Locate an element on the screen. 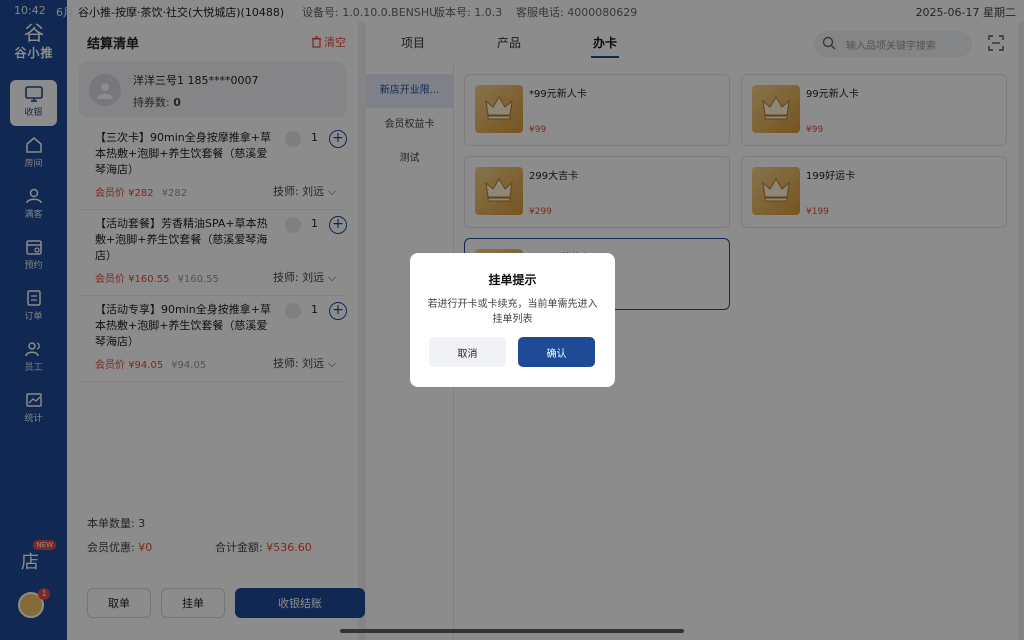 This screenshot has width=1024, height=640. home-indicator is located at coordinates (512, 631).